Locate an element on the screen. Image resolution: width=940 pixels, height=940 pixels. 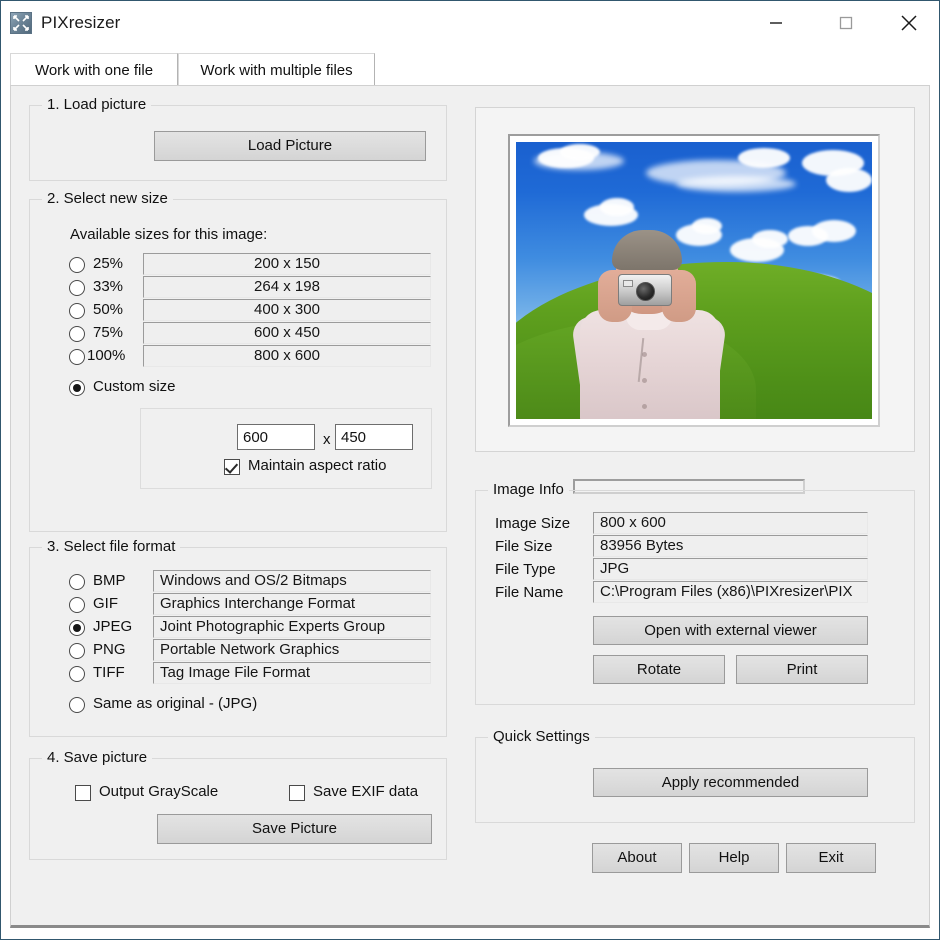
group-title-save-picture: 4. Save picture is located at coordinates (97, 757).